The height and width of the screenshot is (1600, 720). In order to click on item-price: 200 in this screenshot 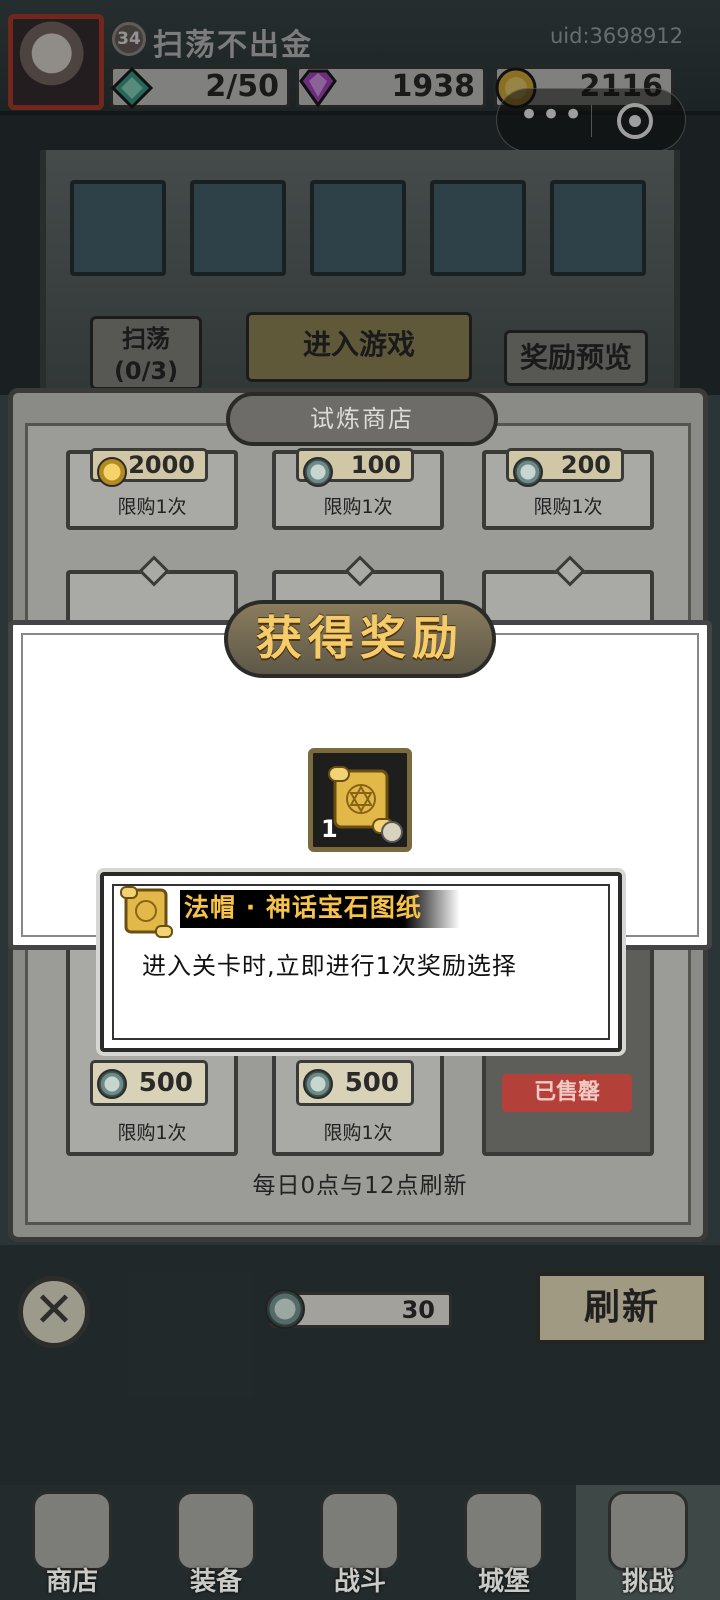, I will do `click(585, 465)`.